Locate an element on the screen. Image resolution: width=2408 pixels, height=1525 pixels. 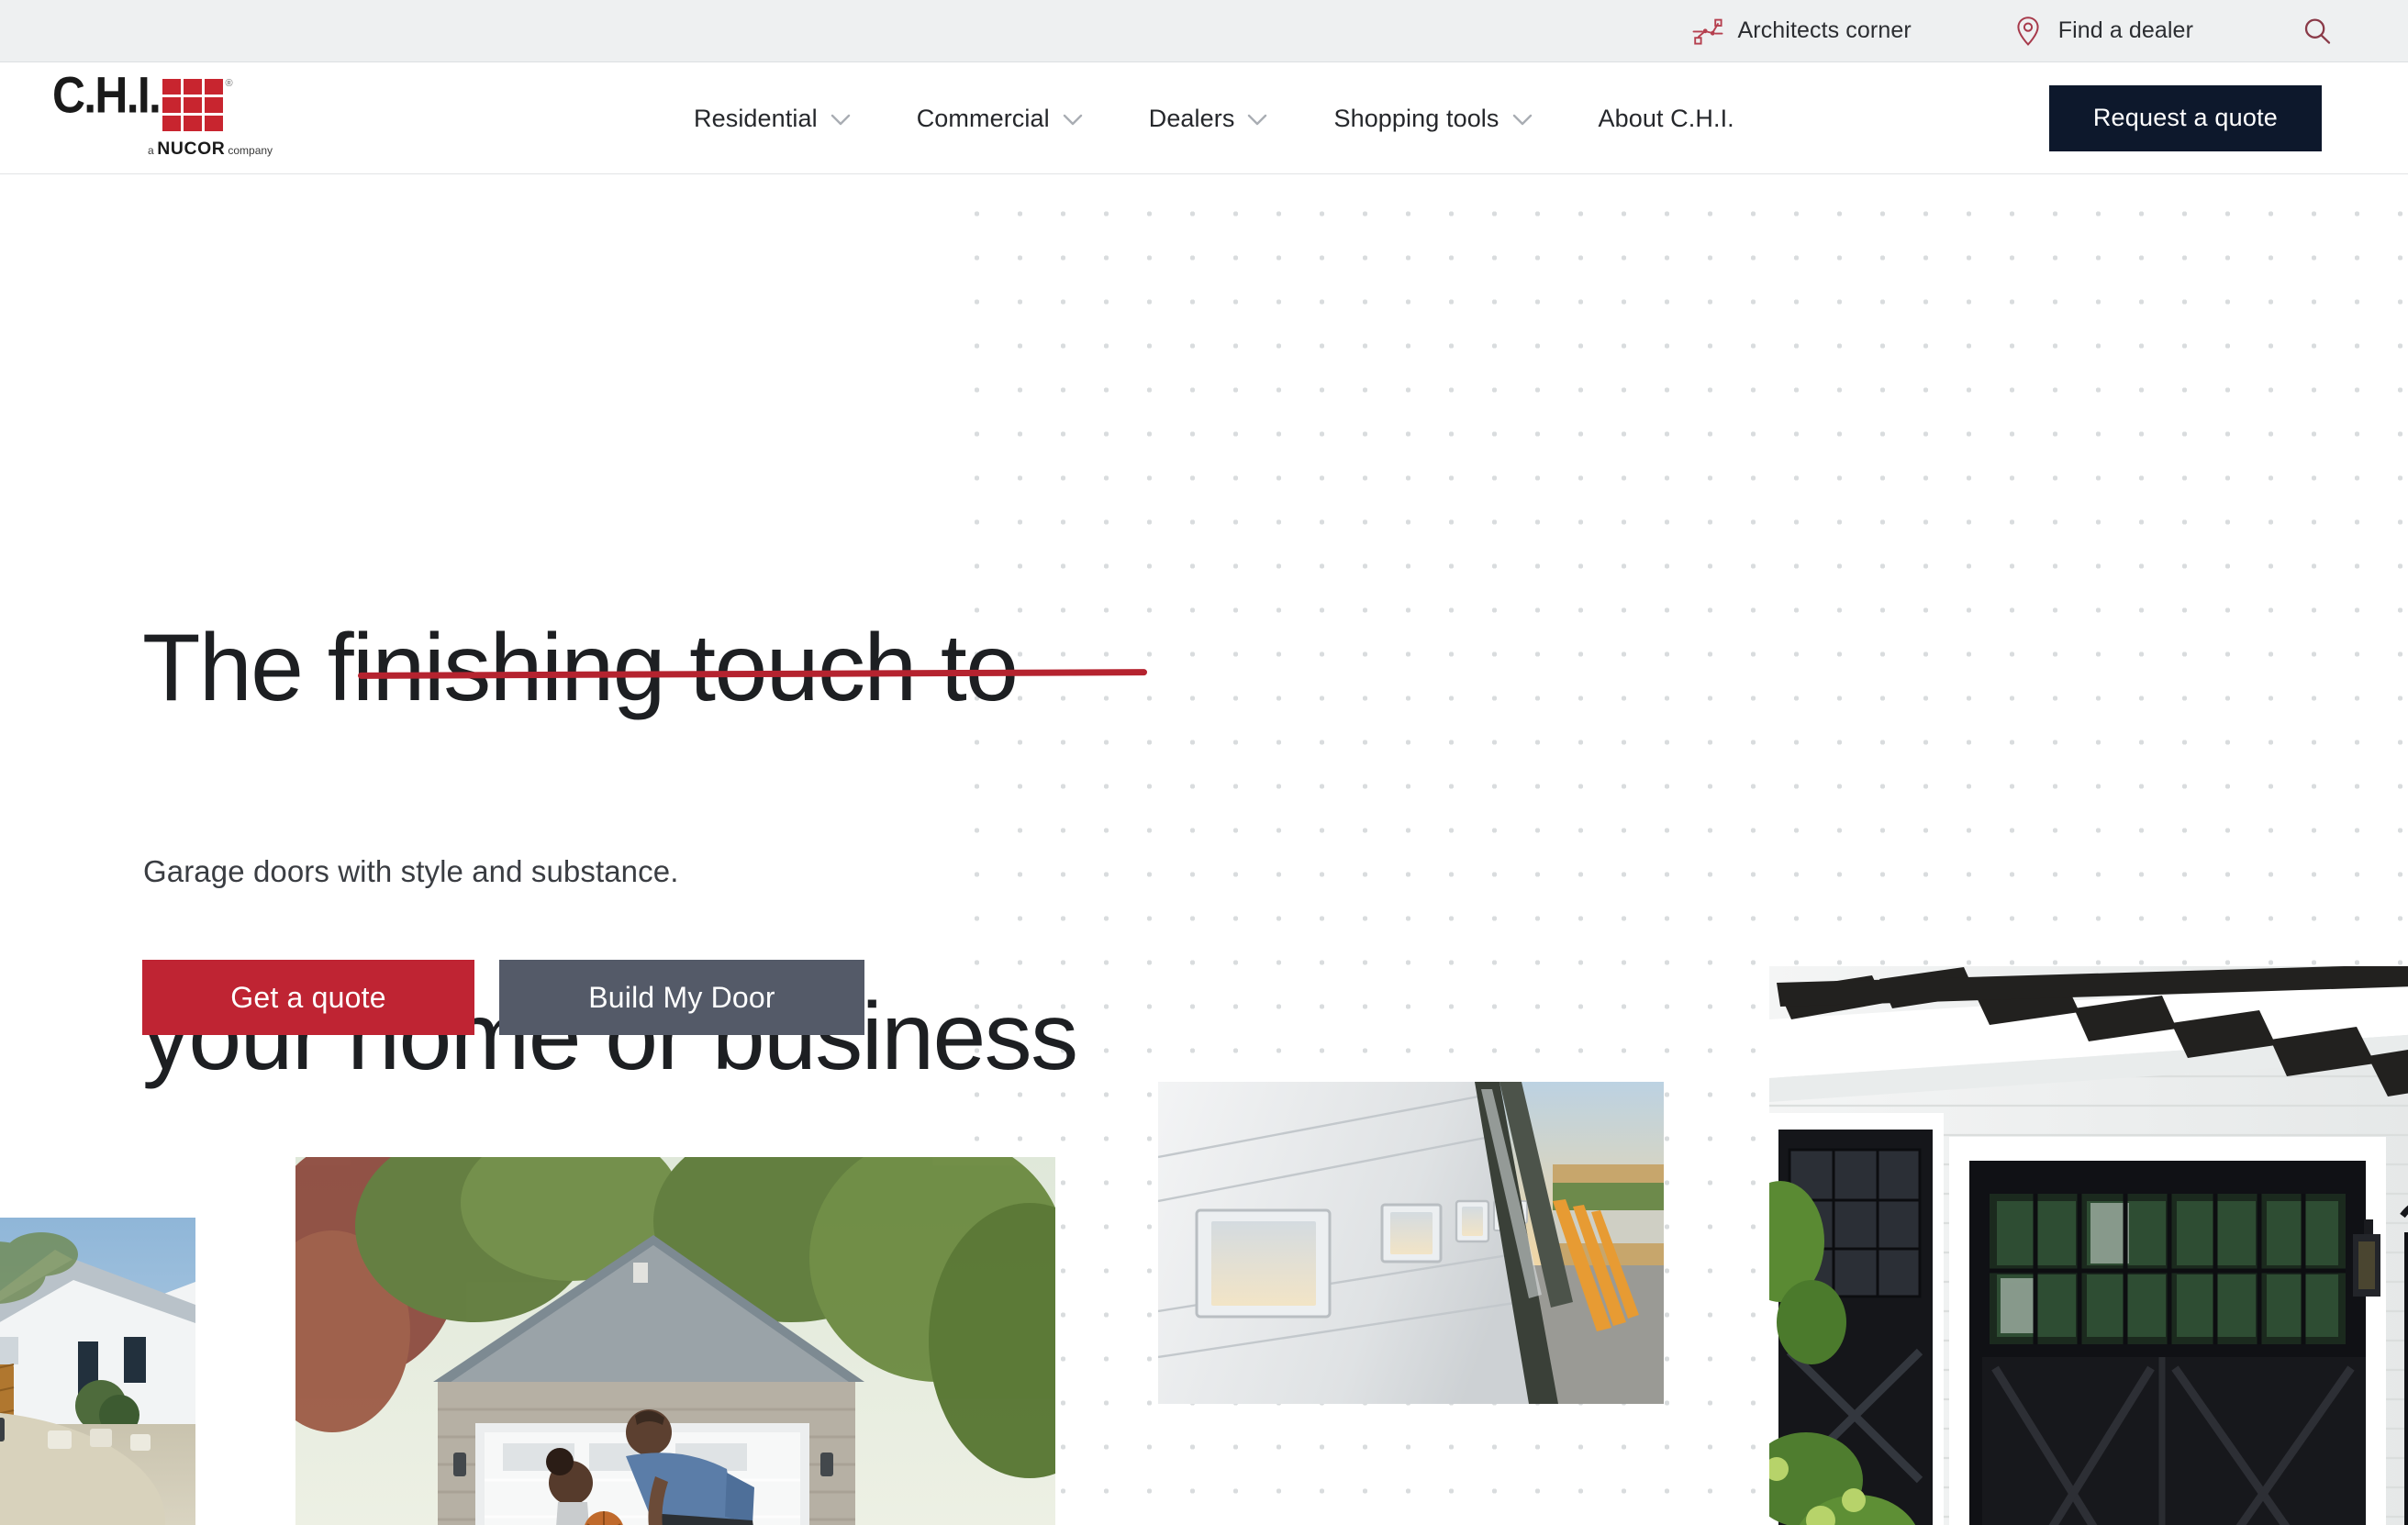
hero-cta-group: Get a quote Build My Door is located at coordinates (503, 997).